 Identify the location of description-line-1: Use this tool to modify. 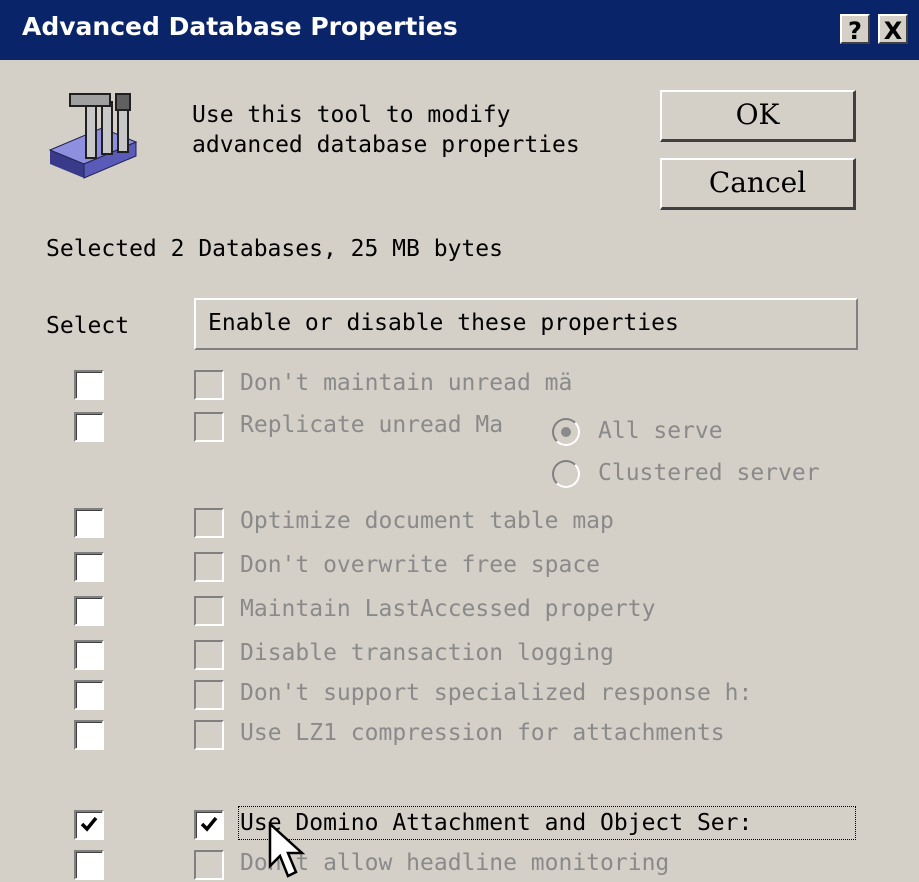
(351, 115).